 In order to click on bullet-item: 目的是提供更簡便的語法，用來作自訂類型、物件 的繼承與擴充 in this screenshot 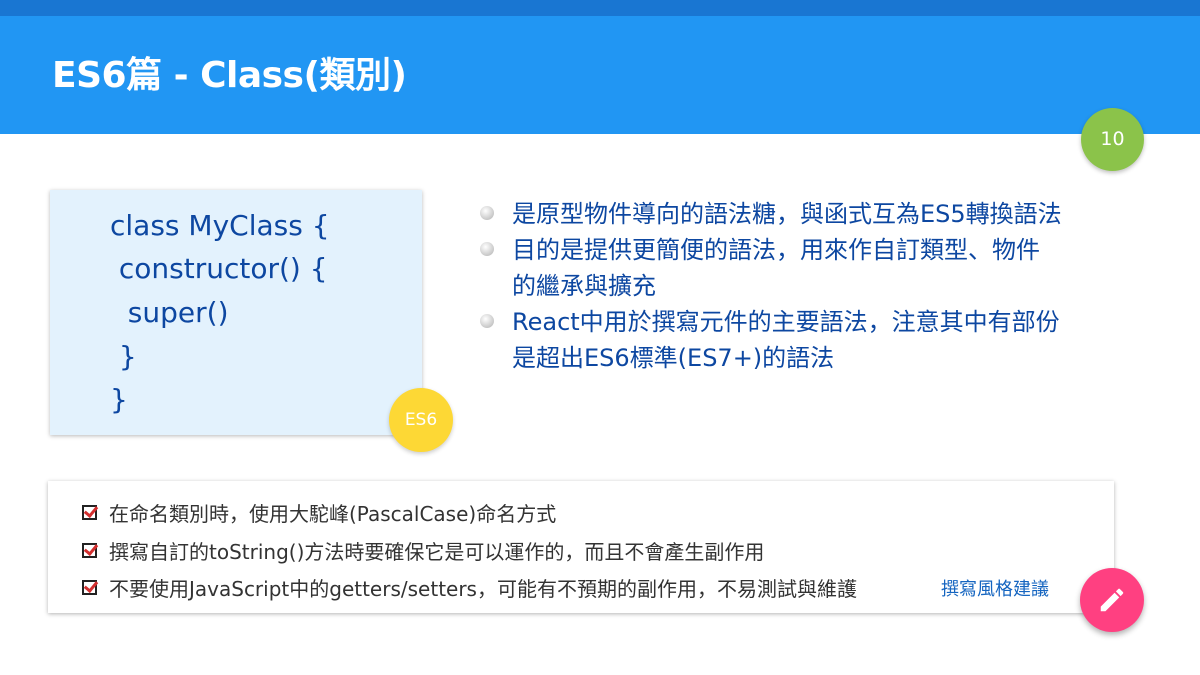, I will do `click(808, 268)`.